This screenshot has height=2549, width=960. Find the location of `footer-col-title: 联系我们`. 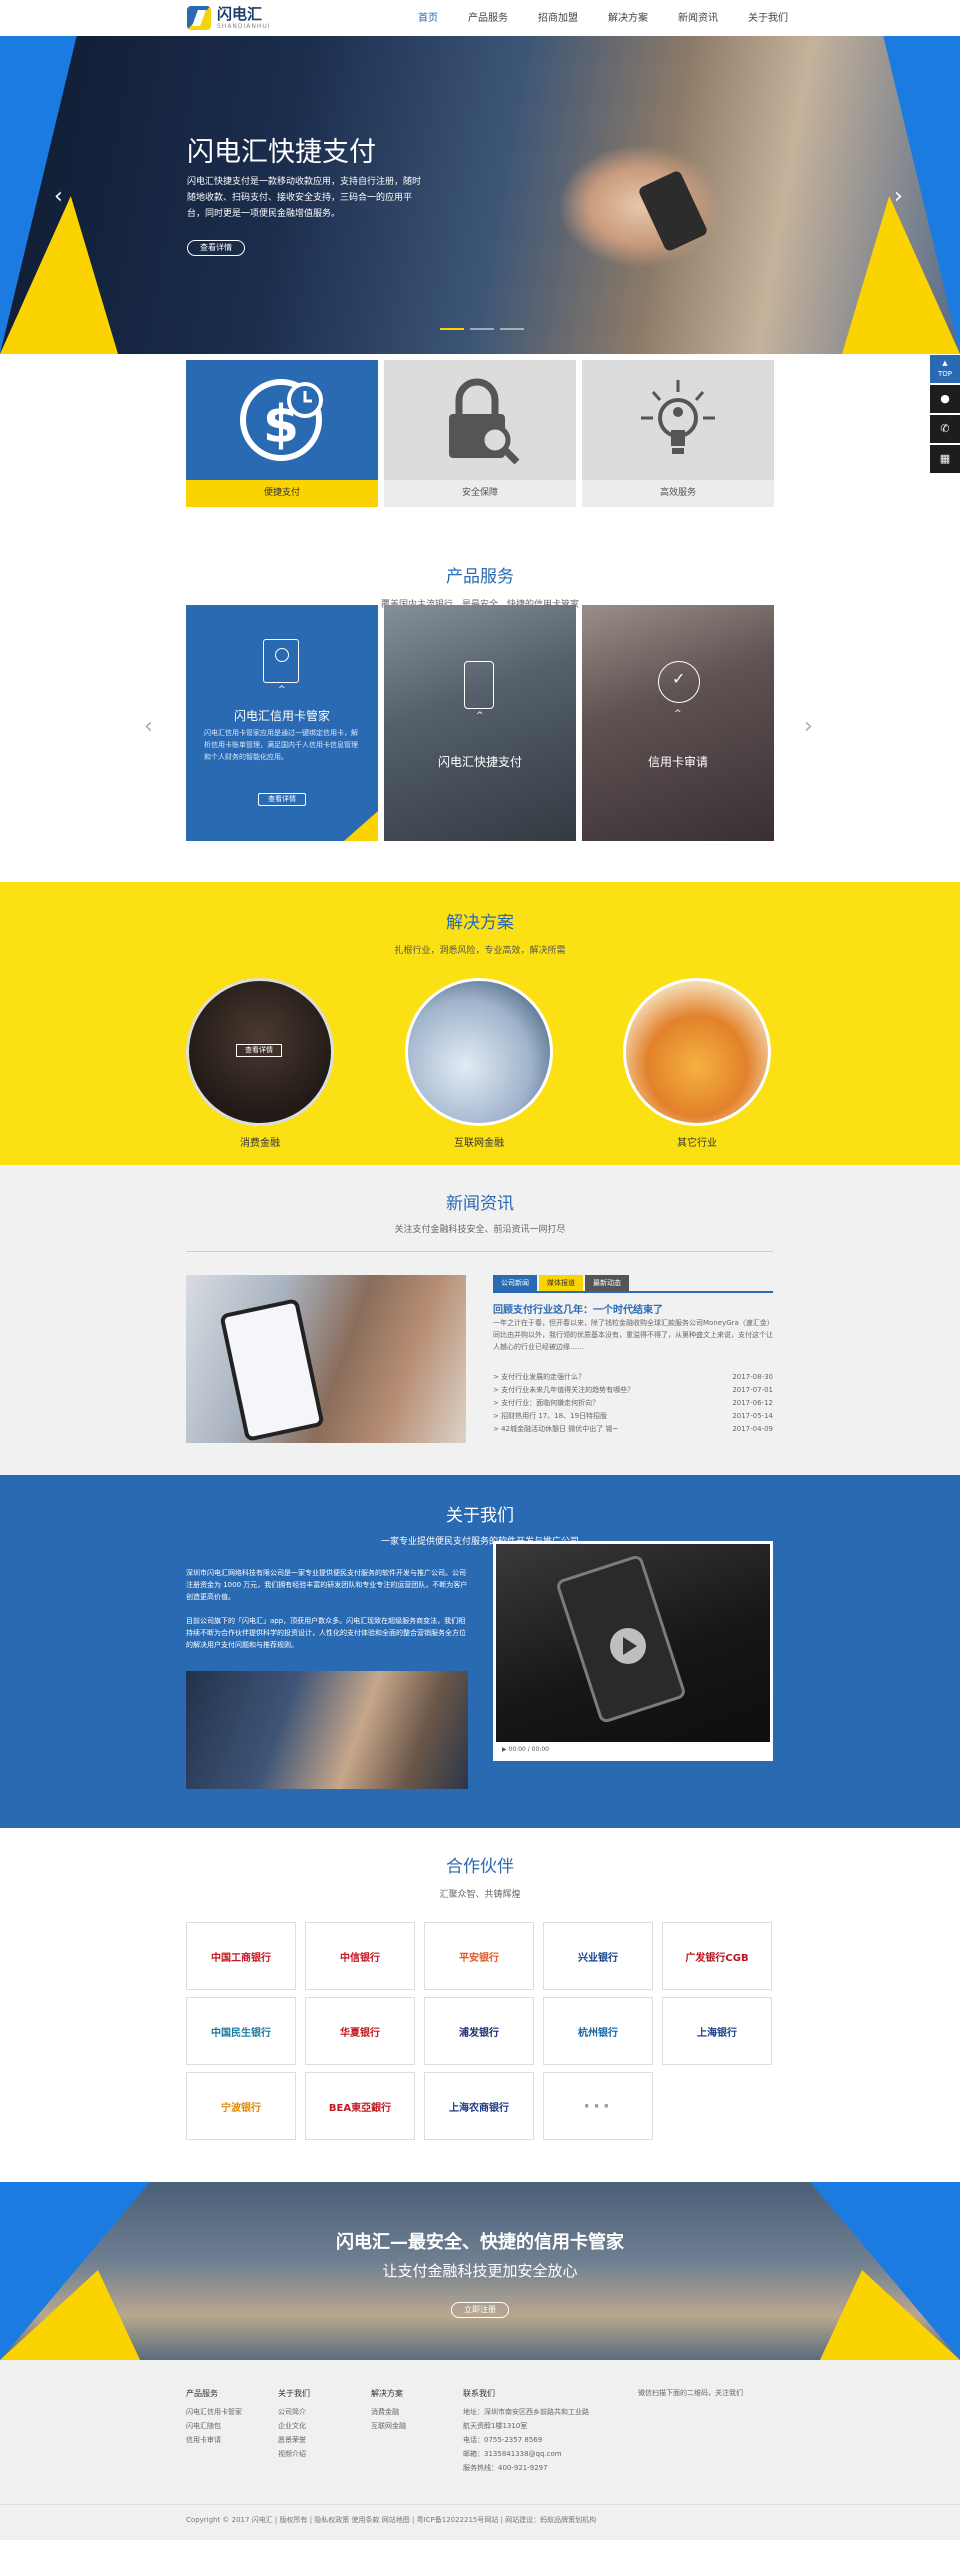

footer-col-title: 联系我们 is located at coordinates (479, 2393).